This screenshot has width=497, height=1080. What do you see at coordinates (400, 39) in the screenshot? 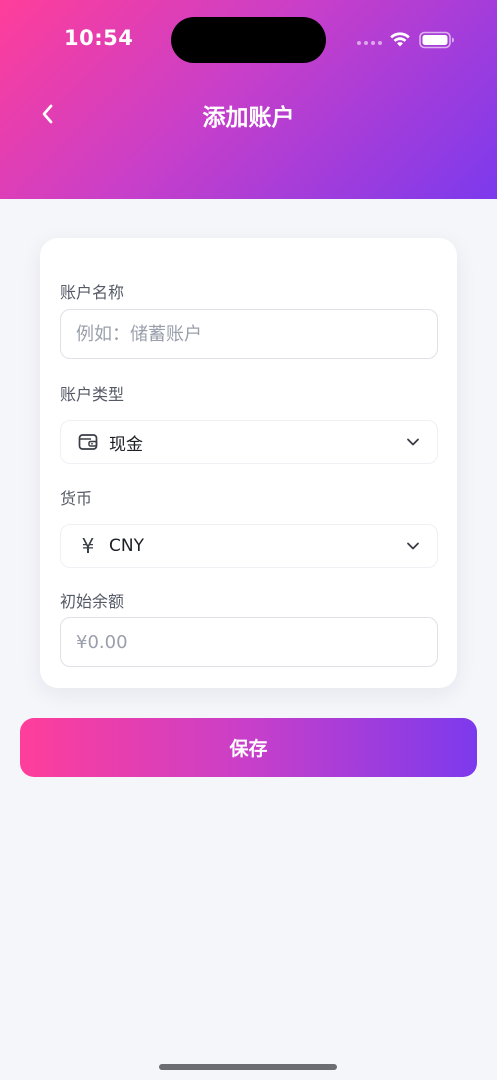
I see `wifi-icon` at bounding box center [400, 39].